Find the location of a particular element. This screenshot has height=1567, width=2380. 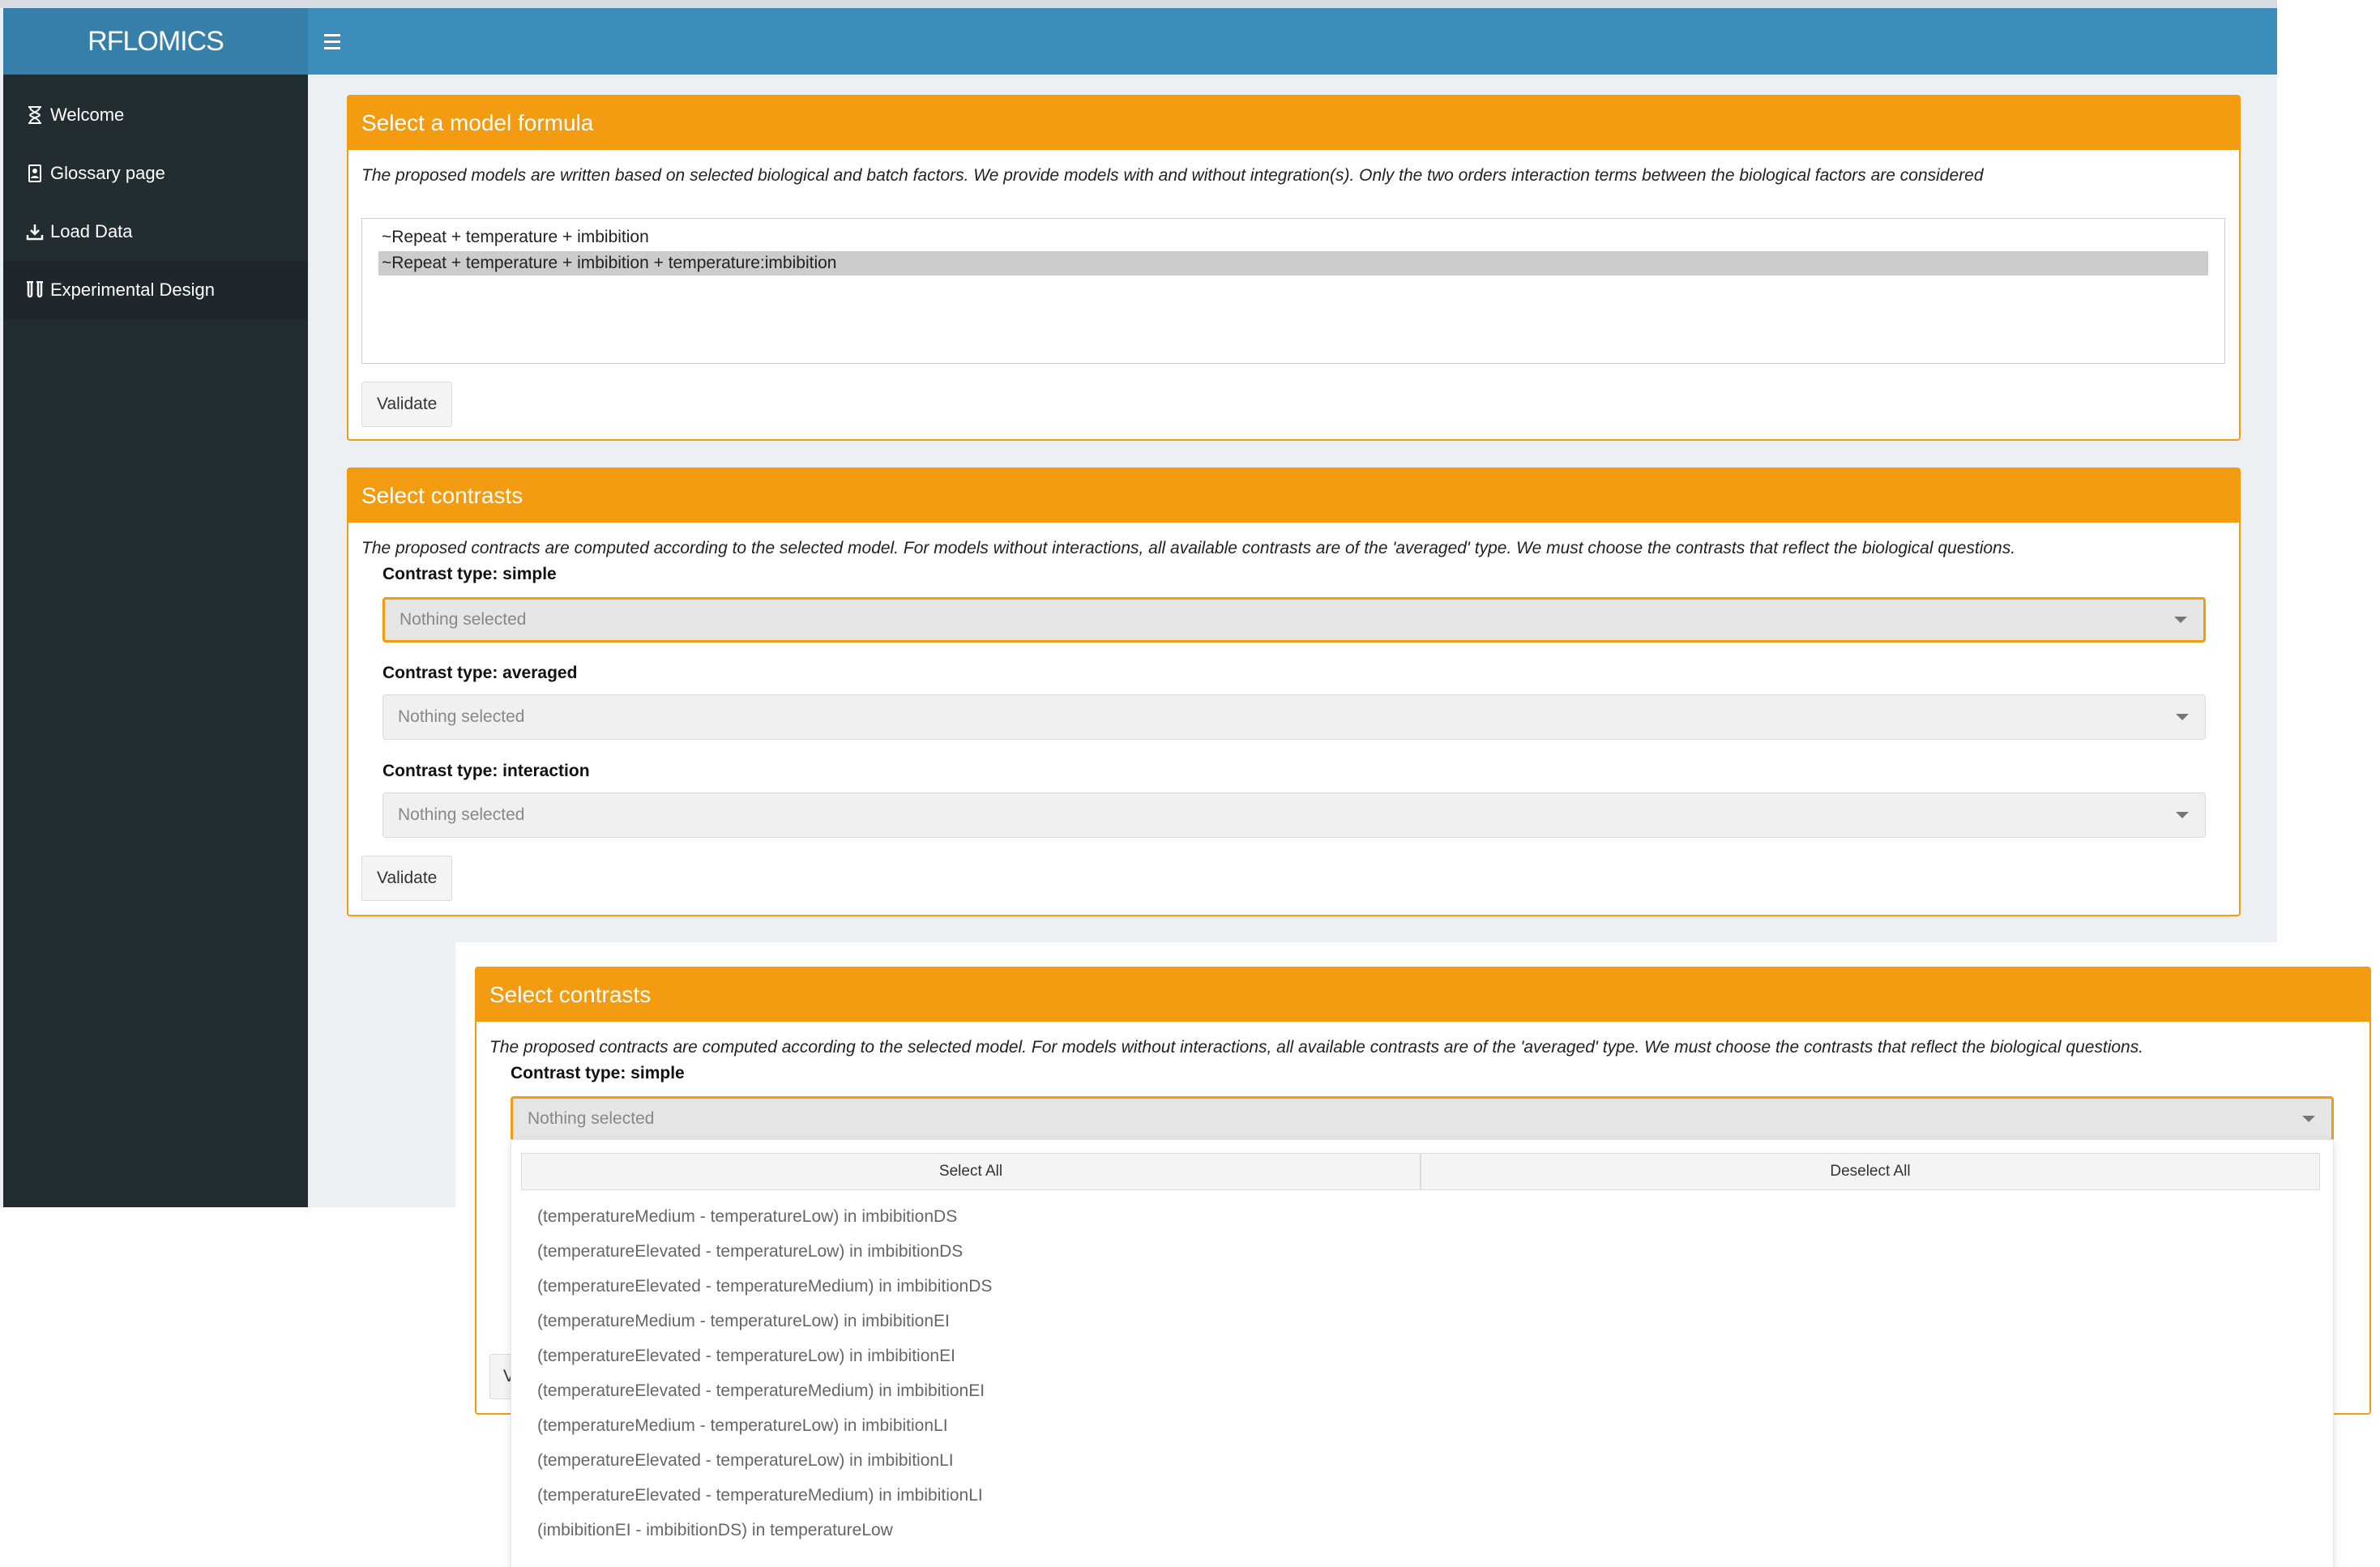

model-formula-title: Select a model formula is located at coordinates (1294, 123).